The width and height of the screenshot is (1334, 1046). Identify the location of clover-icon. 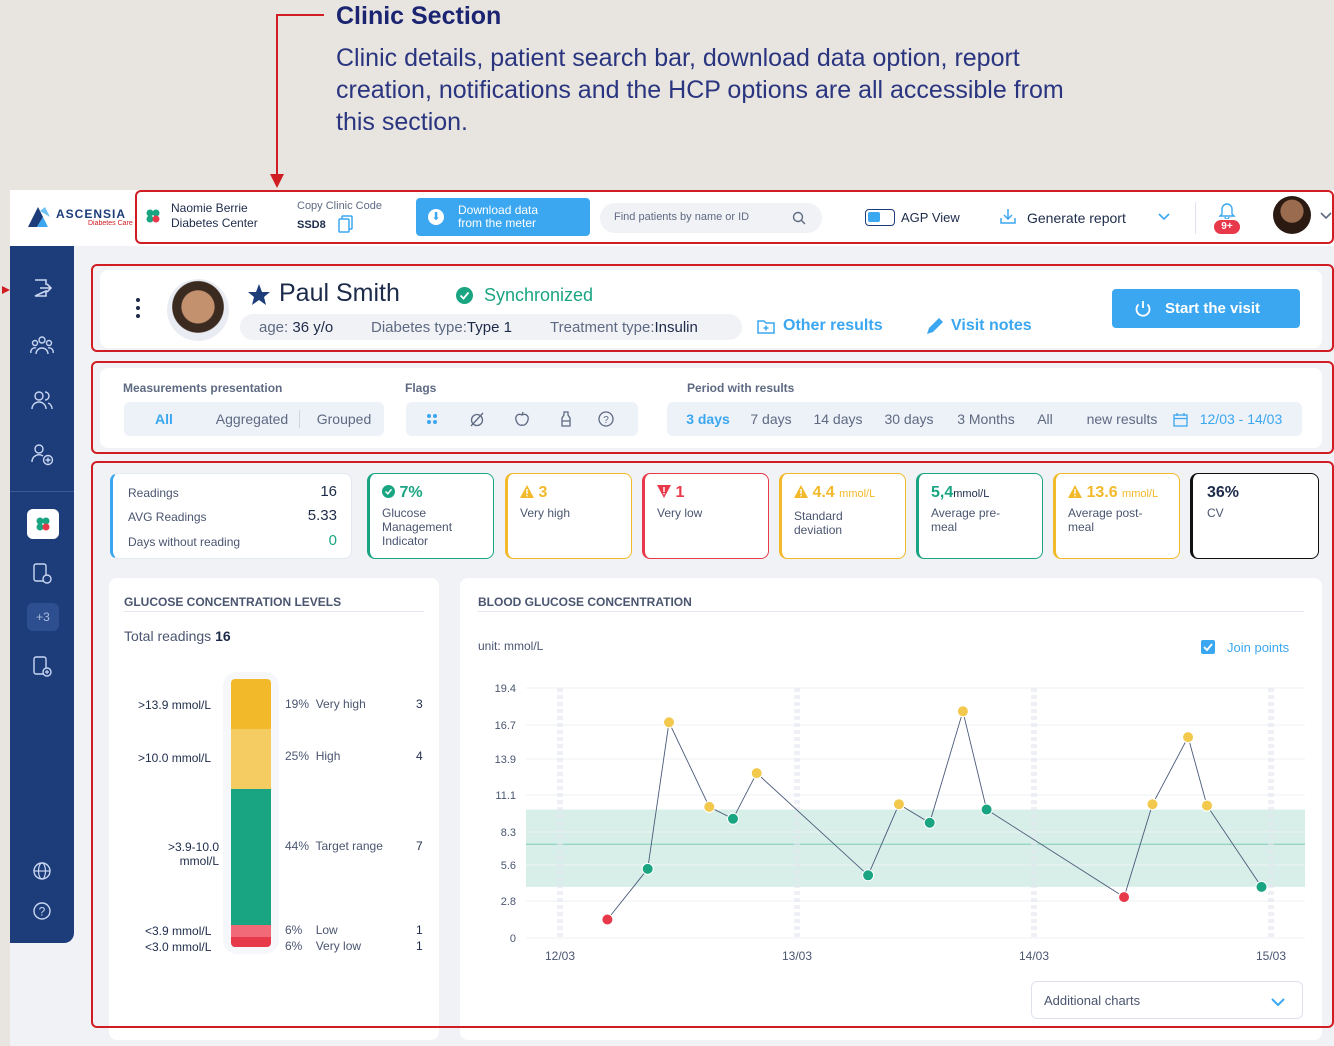
(43, 524).